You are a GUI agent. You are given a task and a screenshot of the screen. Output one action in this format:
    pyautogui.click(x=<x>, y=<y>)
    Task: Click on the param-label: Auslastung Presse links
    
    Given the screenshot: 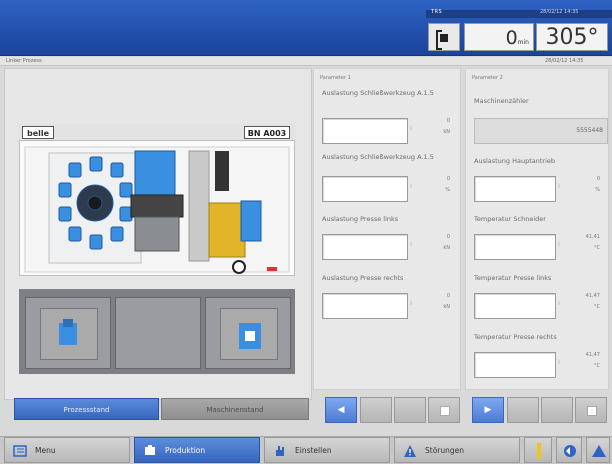 What is the action you would take?
    pyautogui.click(x=360, y=219)
    